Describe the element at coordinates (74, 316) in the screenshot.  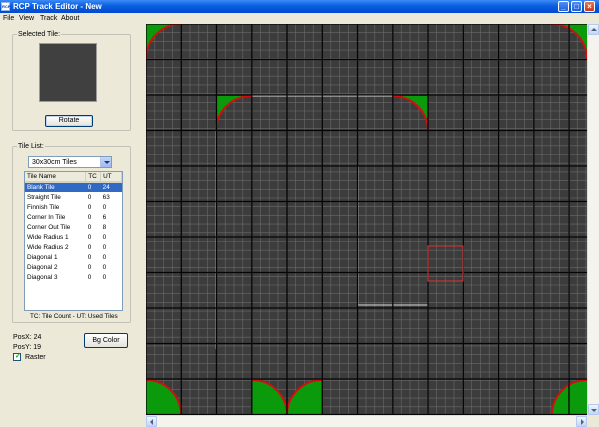
I see `tile-table-legend: TC: Tile Count - UT: Used Tiles` at that location.